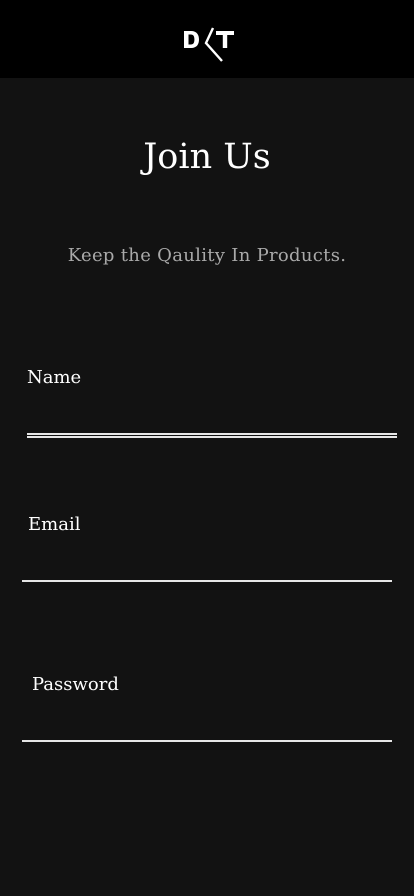 The image size is (414, 896). Describe the element at coordinates (207, 581) in the screenshot. I see `email-underline` at that location.